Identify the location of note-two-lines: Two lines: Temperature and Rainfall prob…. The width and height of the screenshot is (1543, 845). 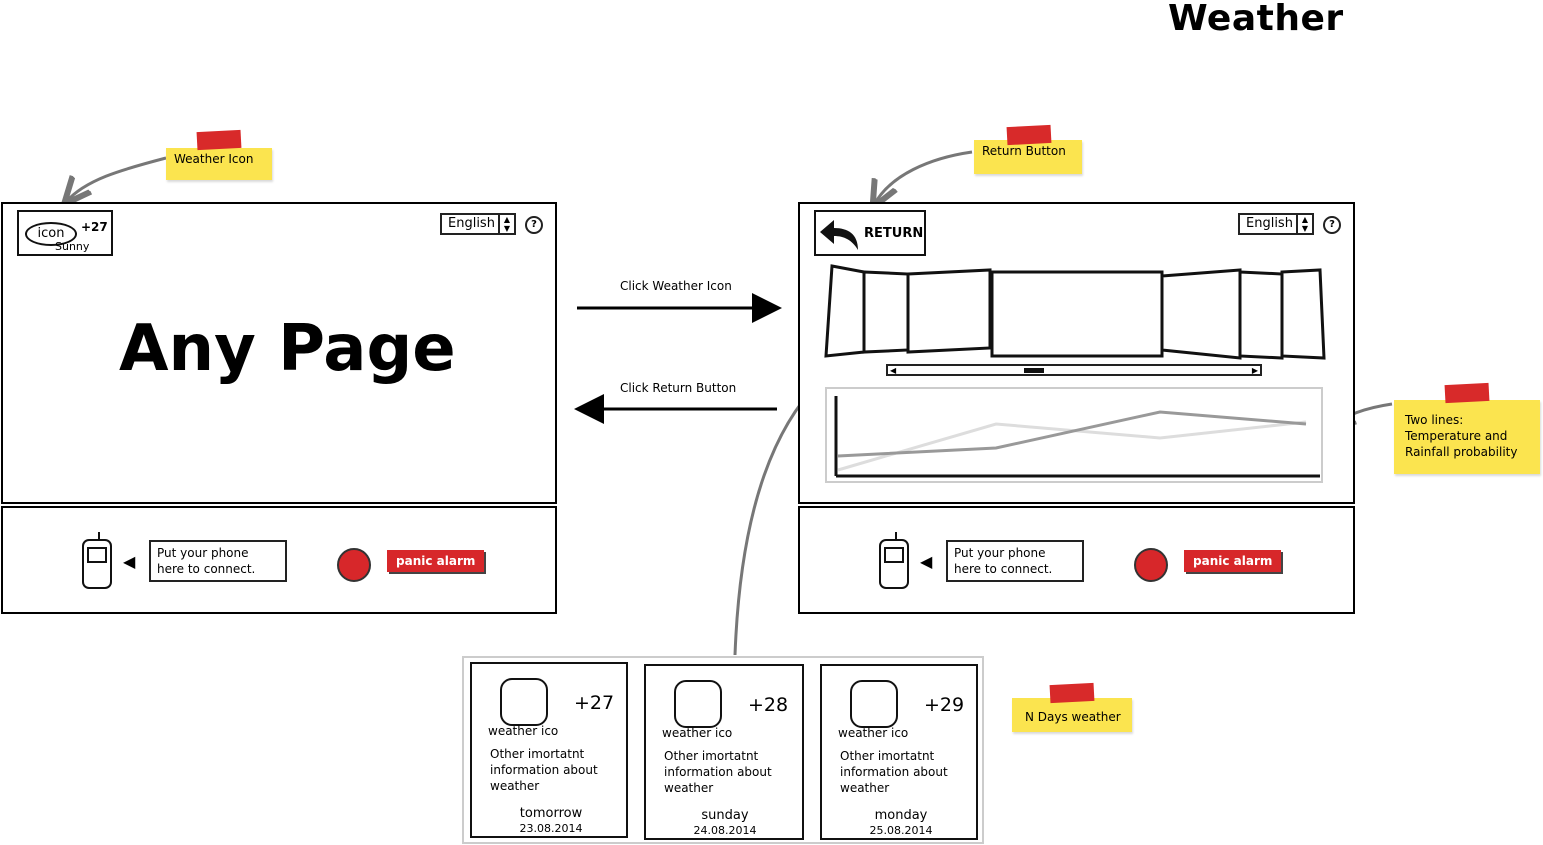
(1467, 437).